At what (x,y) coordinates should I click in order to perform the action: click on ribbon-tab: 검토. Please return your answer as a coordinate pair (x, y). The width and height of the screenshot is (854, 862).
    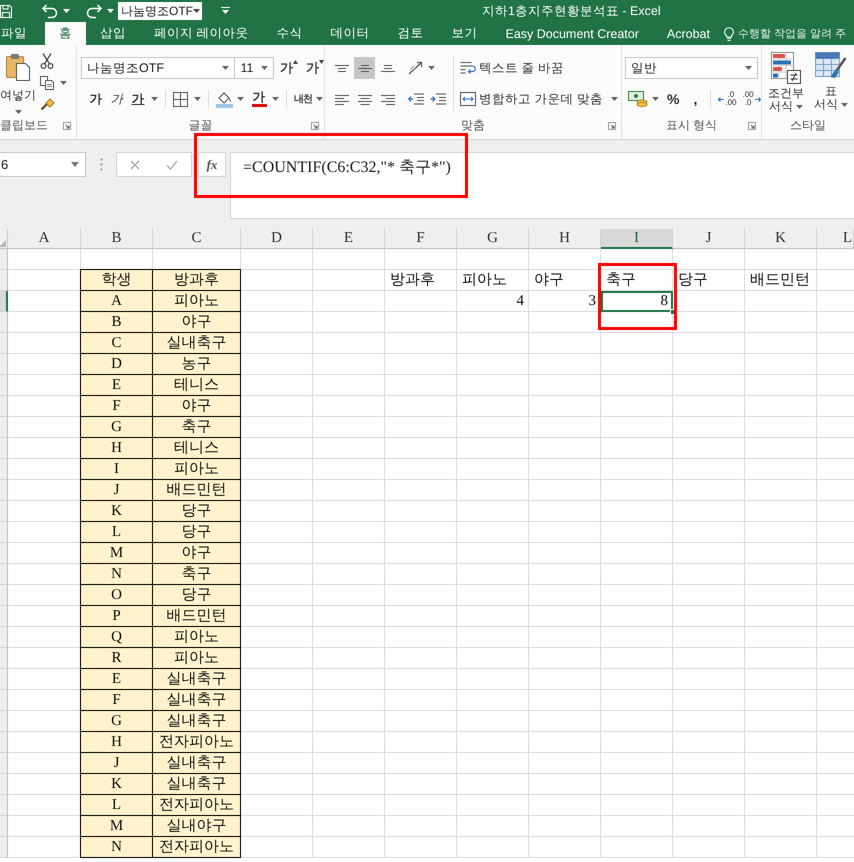
    Looking at the image, I should click on (410, 33).